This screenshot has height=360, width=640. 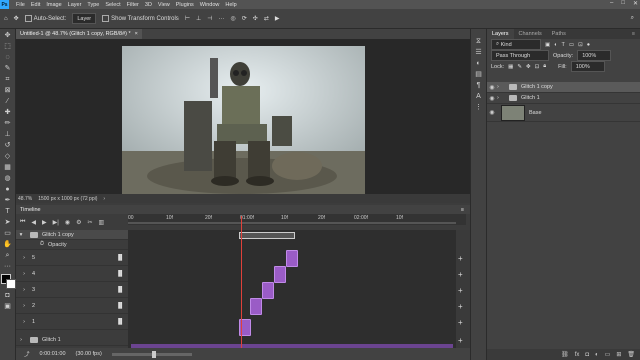 I want to click on gradient-tool-icon: ▦, so click(x=7, y=167).